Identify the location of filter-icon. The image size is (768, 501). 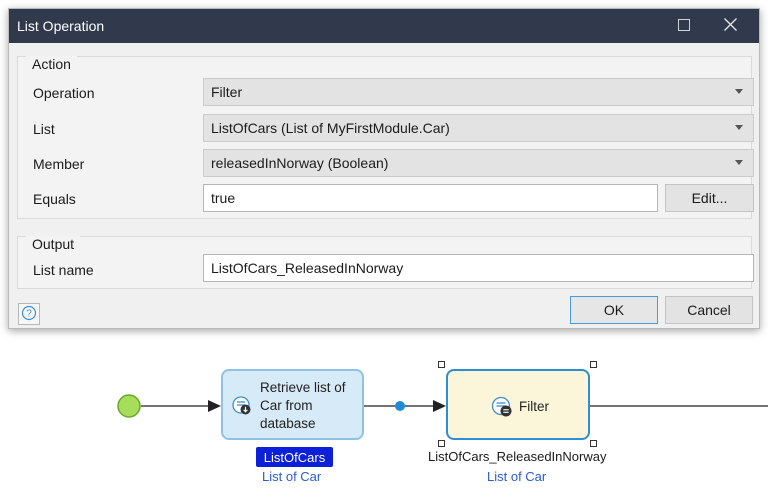
(502, 408).